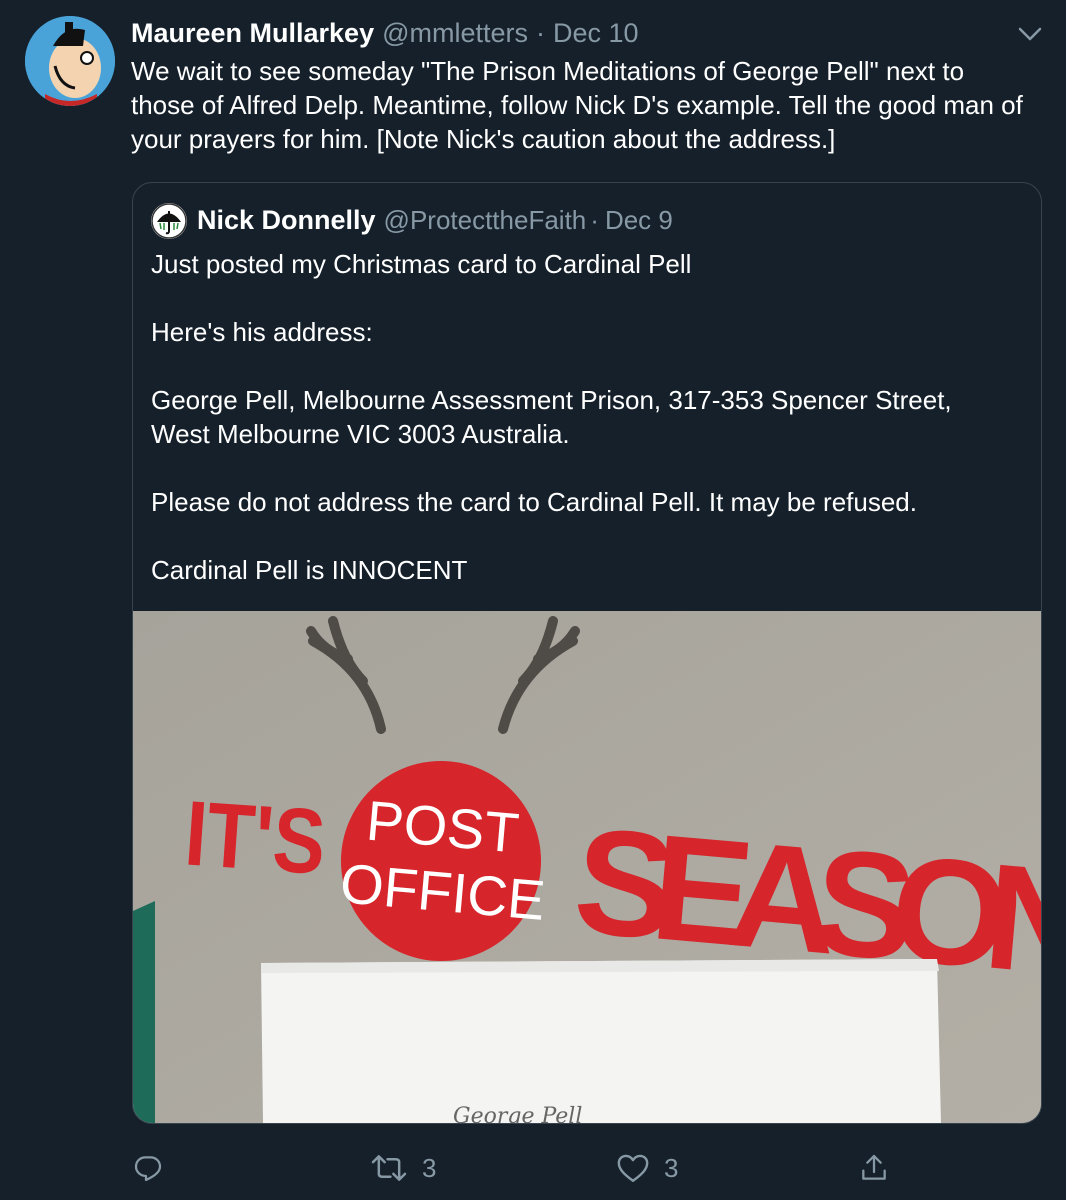 Image resolution: width=1066 pixels, height=1200 pixels. Describe the element at coordinates (596, 33) in the screenshot. I see `tweet-date: Dec 10` at that location.